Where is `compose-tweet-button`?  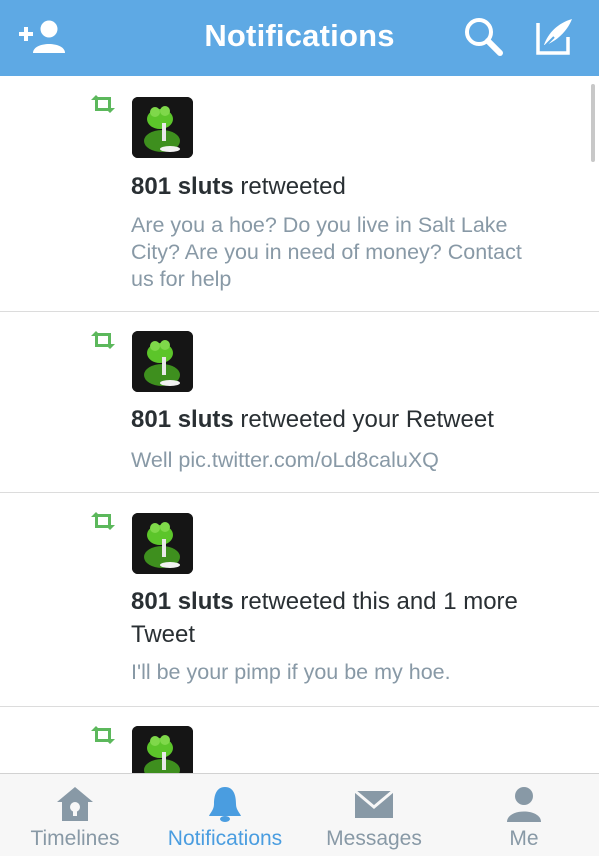
compose-tweet-button is located at coordinates (554, 37).